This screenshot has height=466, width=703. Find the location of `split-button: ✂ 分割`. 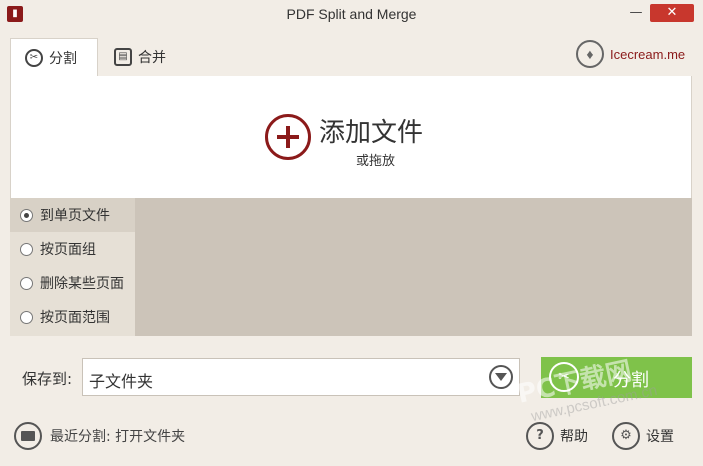

split-button: ✂ 分割 is located at coordinates (616, 377).